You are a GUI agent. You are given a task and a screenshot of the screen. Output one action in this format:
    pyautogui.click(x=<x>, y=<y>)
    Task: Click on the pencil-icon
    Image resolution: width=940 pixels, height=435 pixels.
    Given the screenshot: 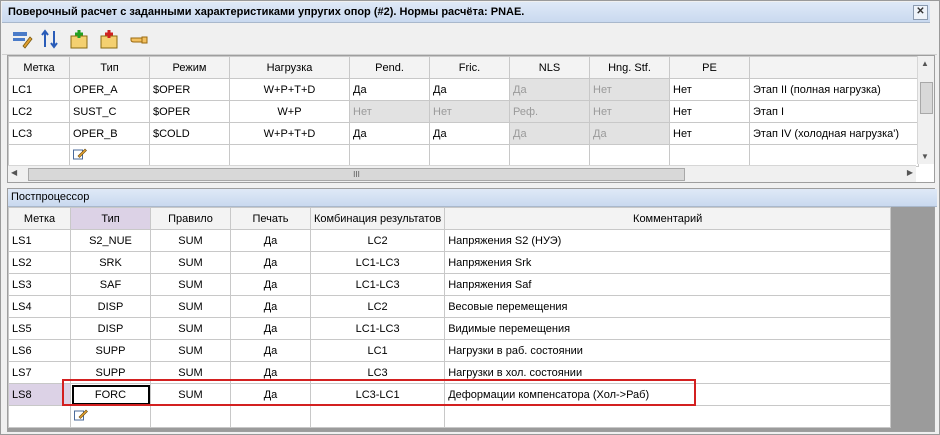 What is the action you would take?
    pyautogui.click(x=81, y=415)
    